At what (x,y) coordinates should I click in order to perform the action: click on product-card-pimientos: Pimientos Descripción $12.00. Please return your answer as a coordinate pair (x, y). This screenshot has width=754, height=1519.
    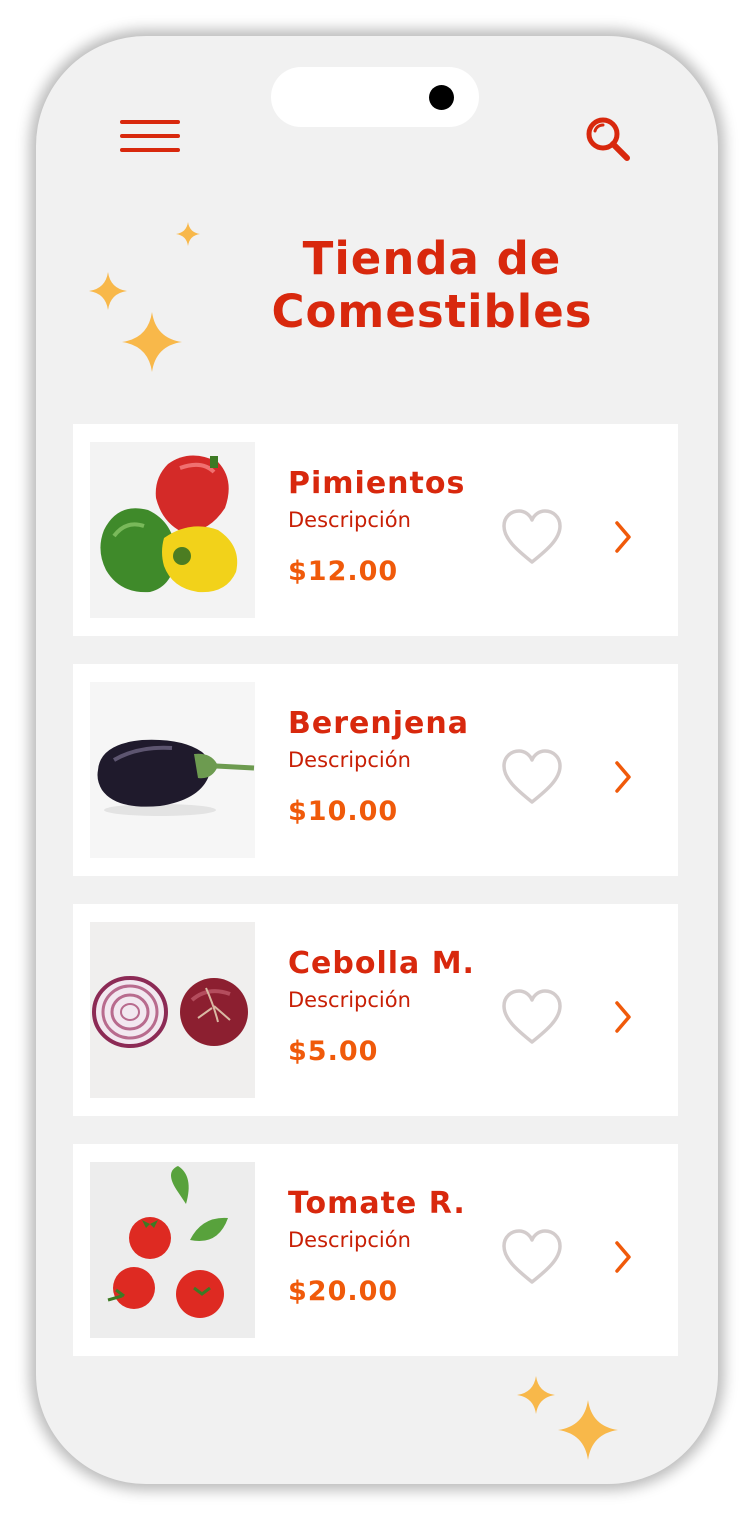
    Looking at the image, I should click on (375, 530).